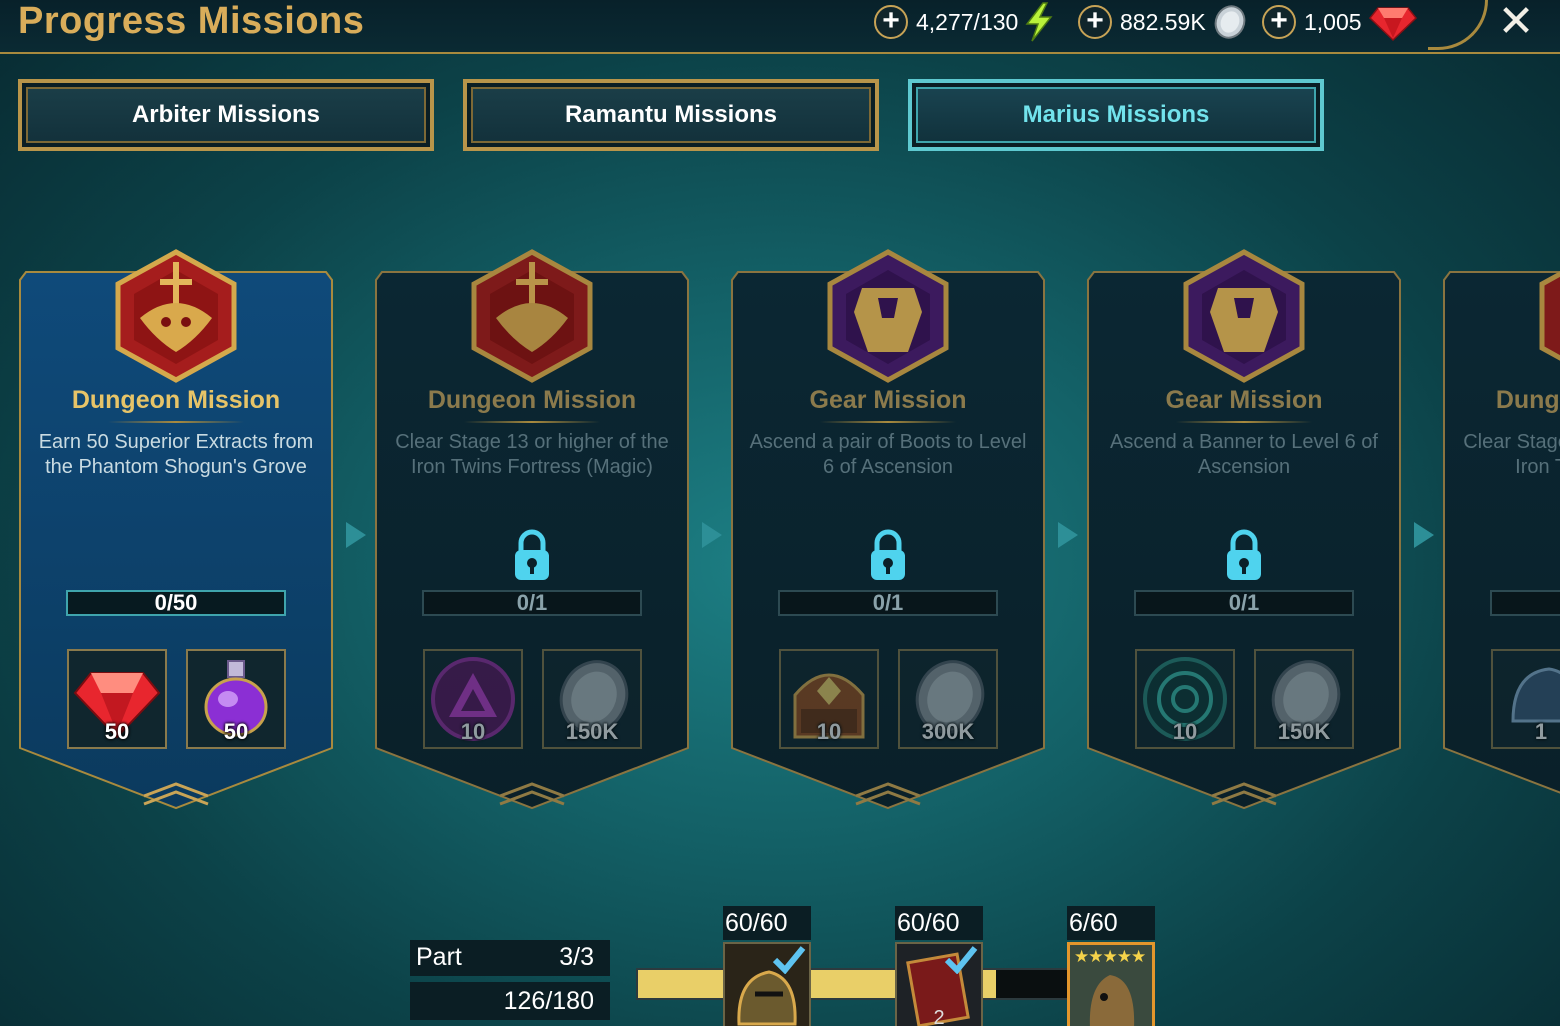 The image size is (1560, 1026). I want to click on reward-count: 1, so click(1541, 731).